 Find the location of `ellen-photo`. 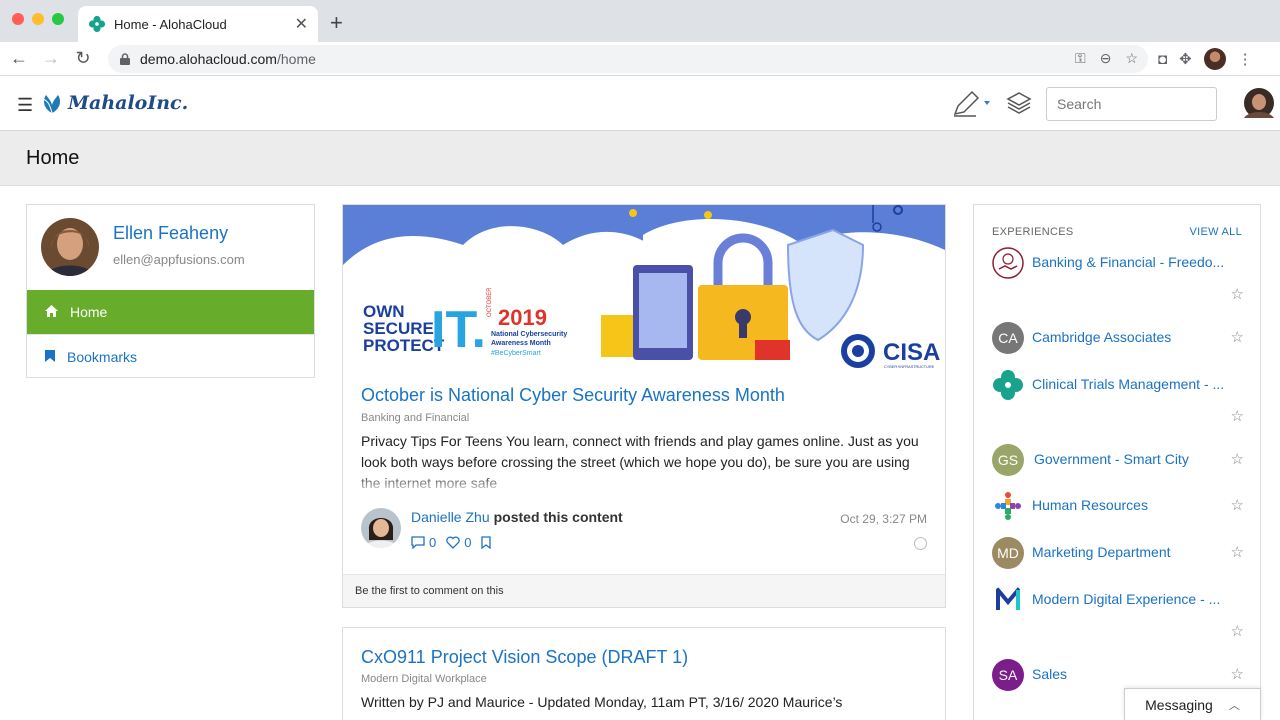

ellen-photo is located at coordinates (70, 247).